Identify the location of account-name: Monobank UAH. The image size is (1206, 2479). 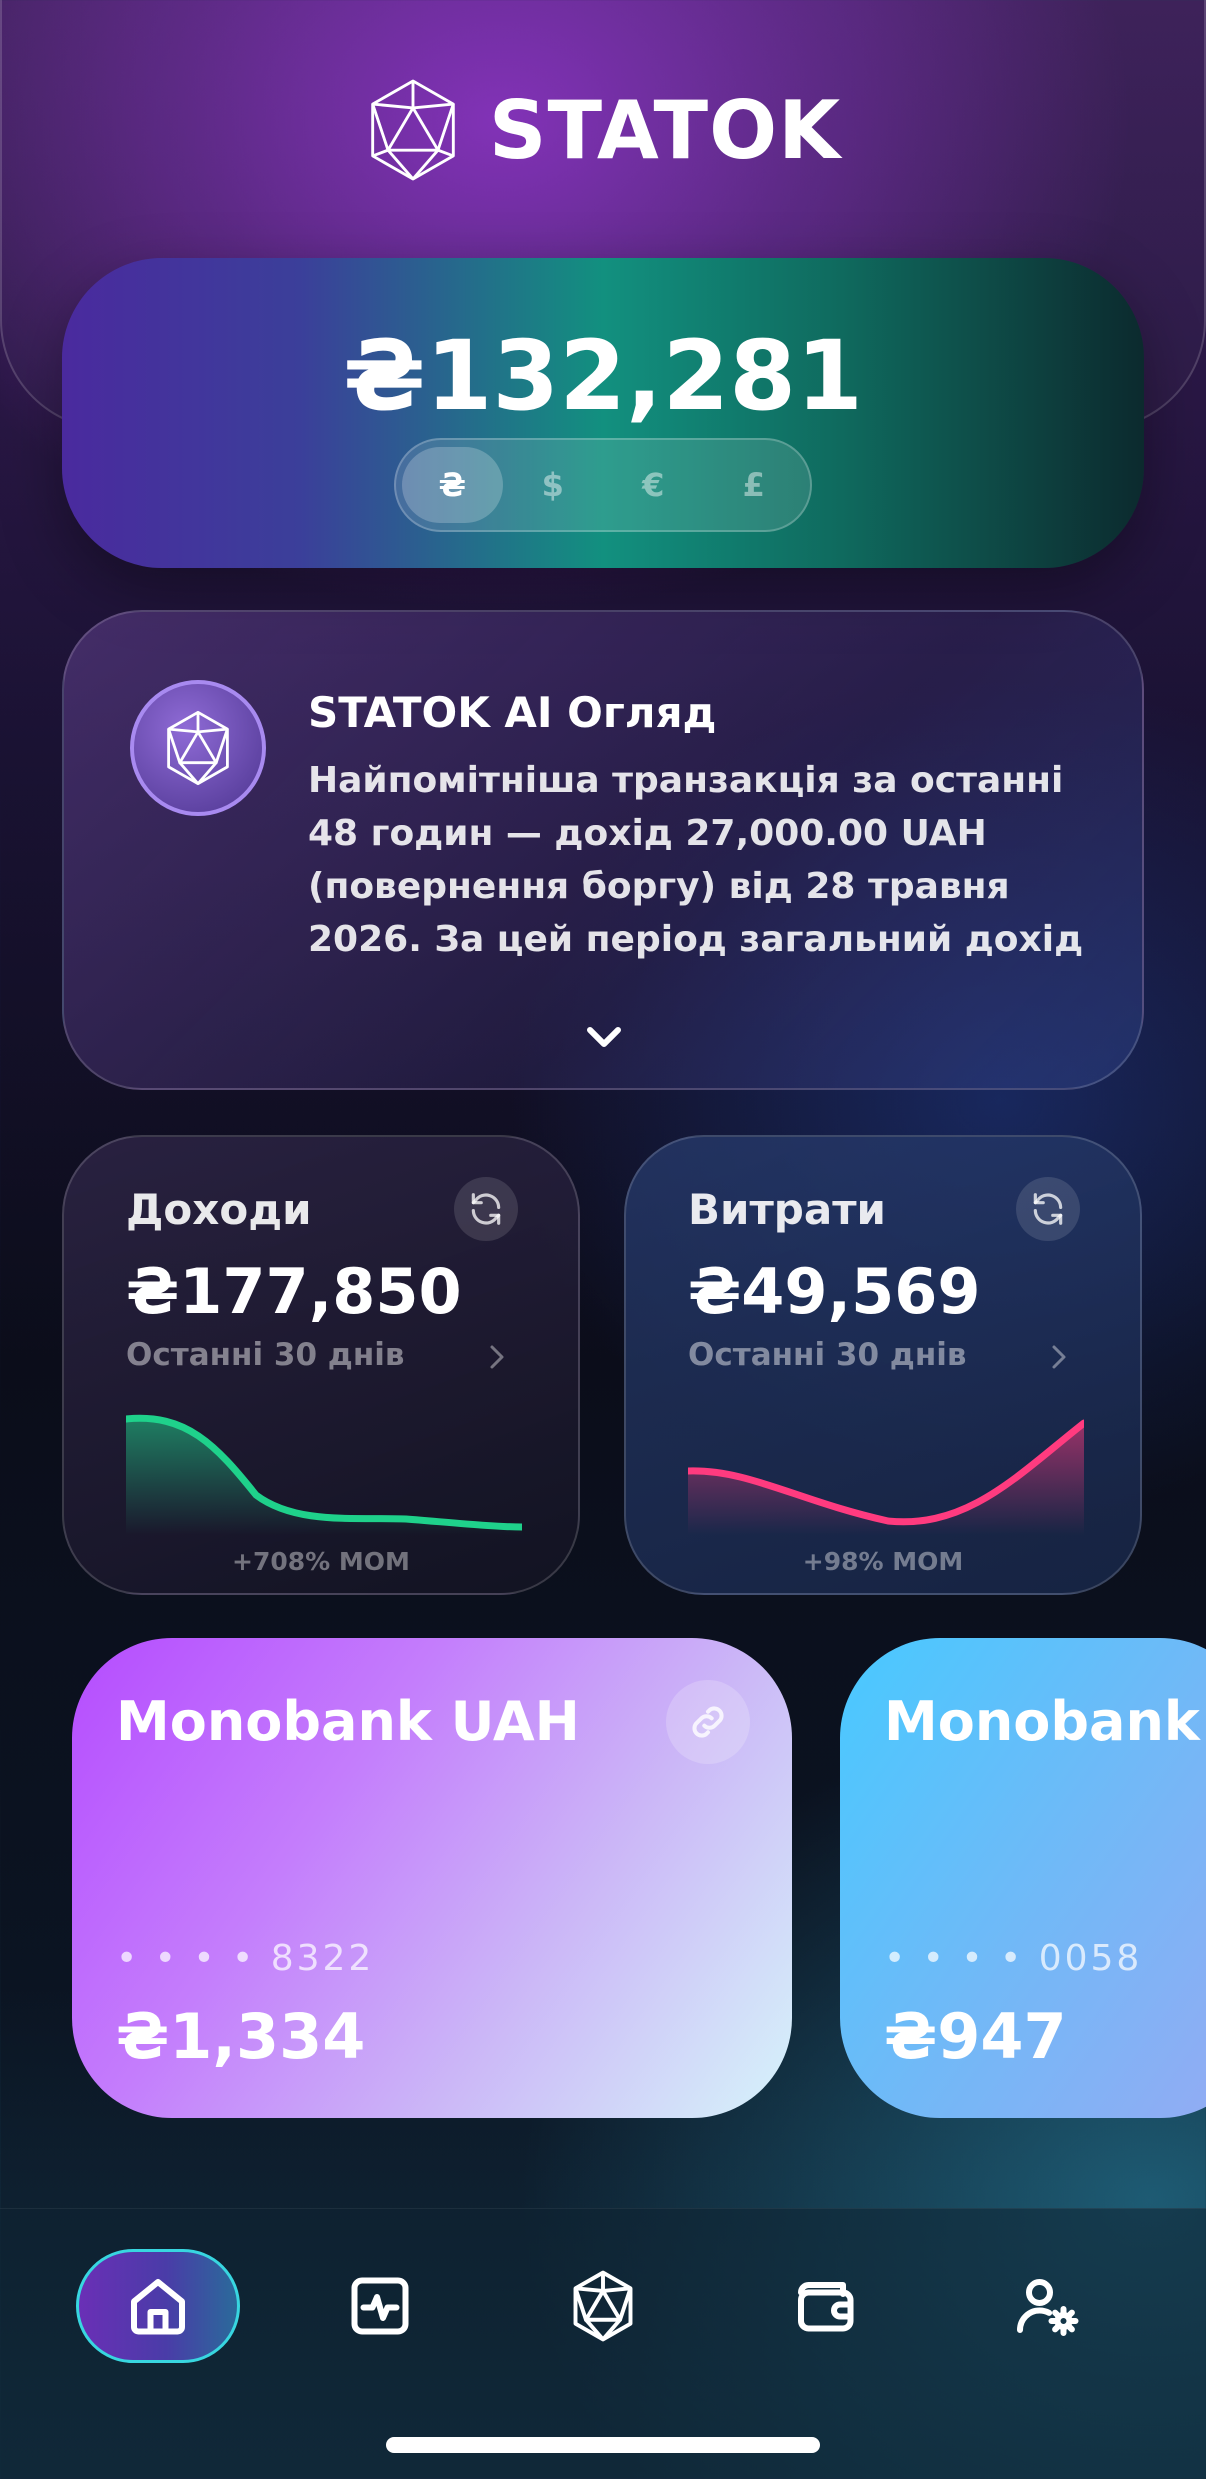
(348, 1721).